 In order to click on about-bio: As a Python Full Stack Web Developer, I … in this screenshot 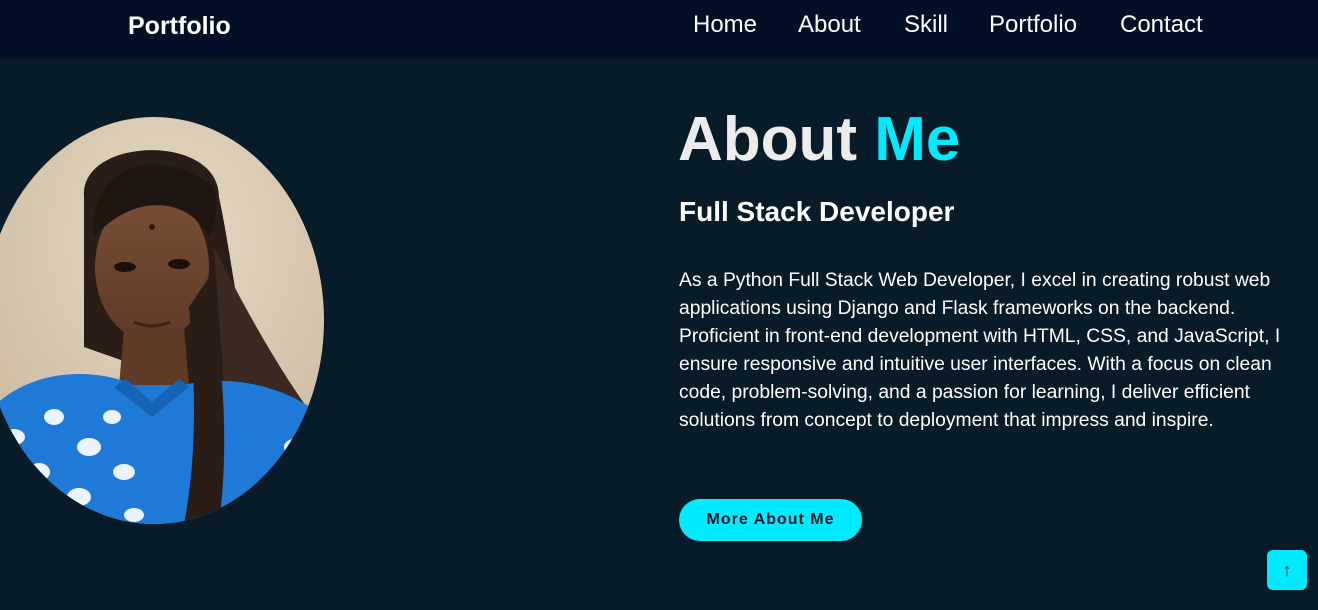, I will do `click(980, 350)`.